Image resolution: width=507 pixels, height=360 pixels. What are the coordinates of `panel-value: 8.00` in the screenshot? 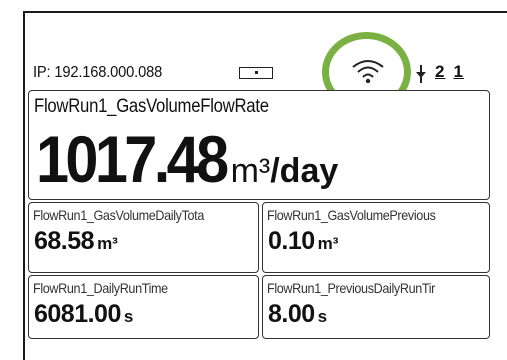 It's located at (291, 314).